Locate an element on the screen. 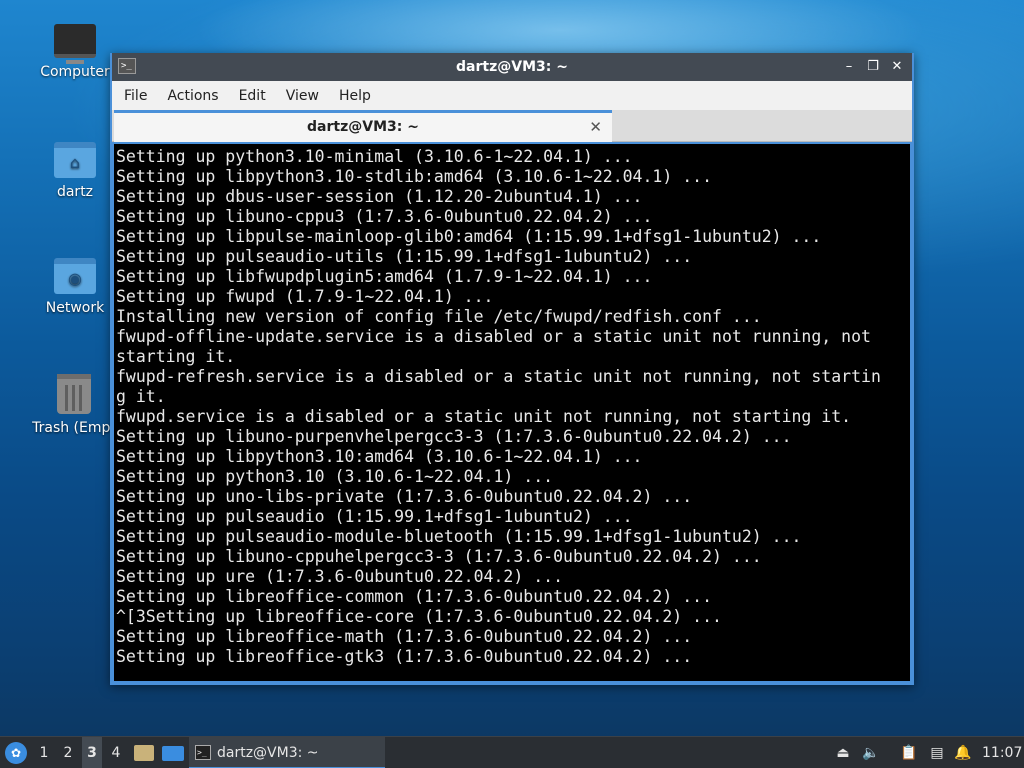 The height and width of the screenshot is (768, 1024). workspace-4: 4 is located at coordinates (116, 752).